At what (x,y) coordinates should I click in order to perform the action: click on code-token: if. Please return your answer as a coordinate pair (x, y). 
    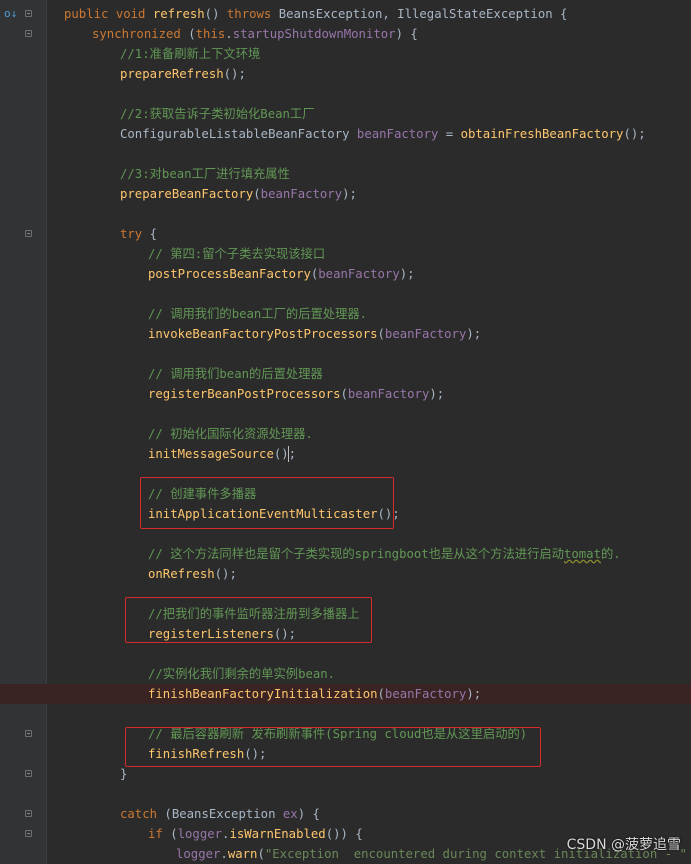
    Looking at the image, I should click on (159, 834).